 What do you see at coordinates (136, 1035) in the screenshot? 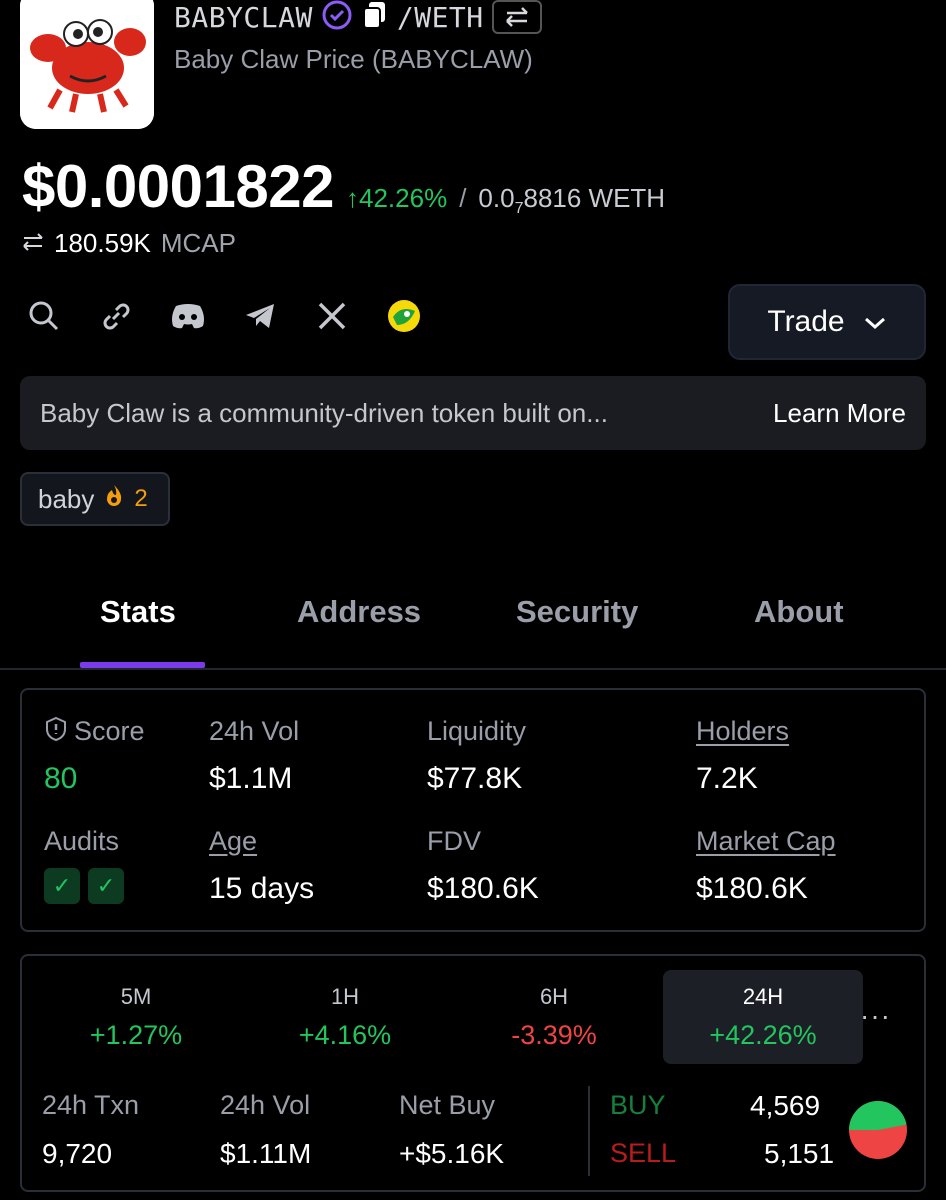
I see `timeframe-change: +1.27%` at bounding box center [136, 1035].